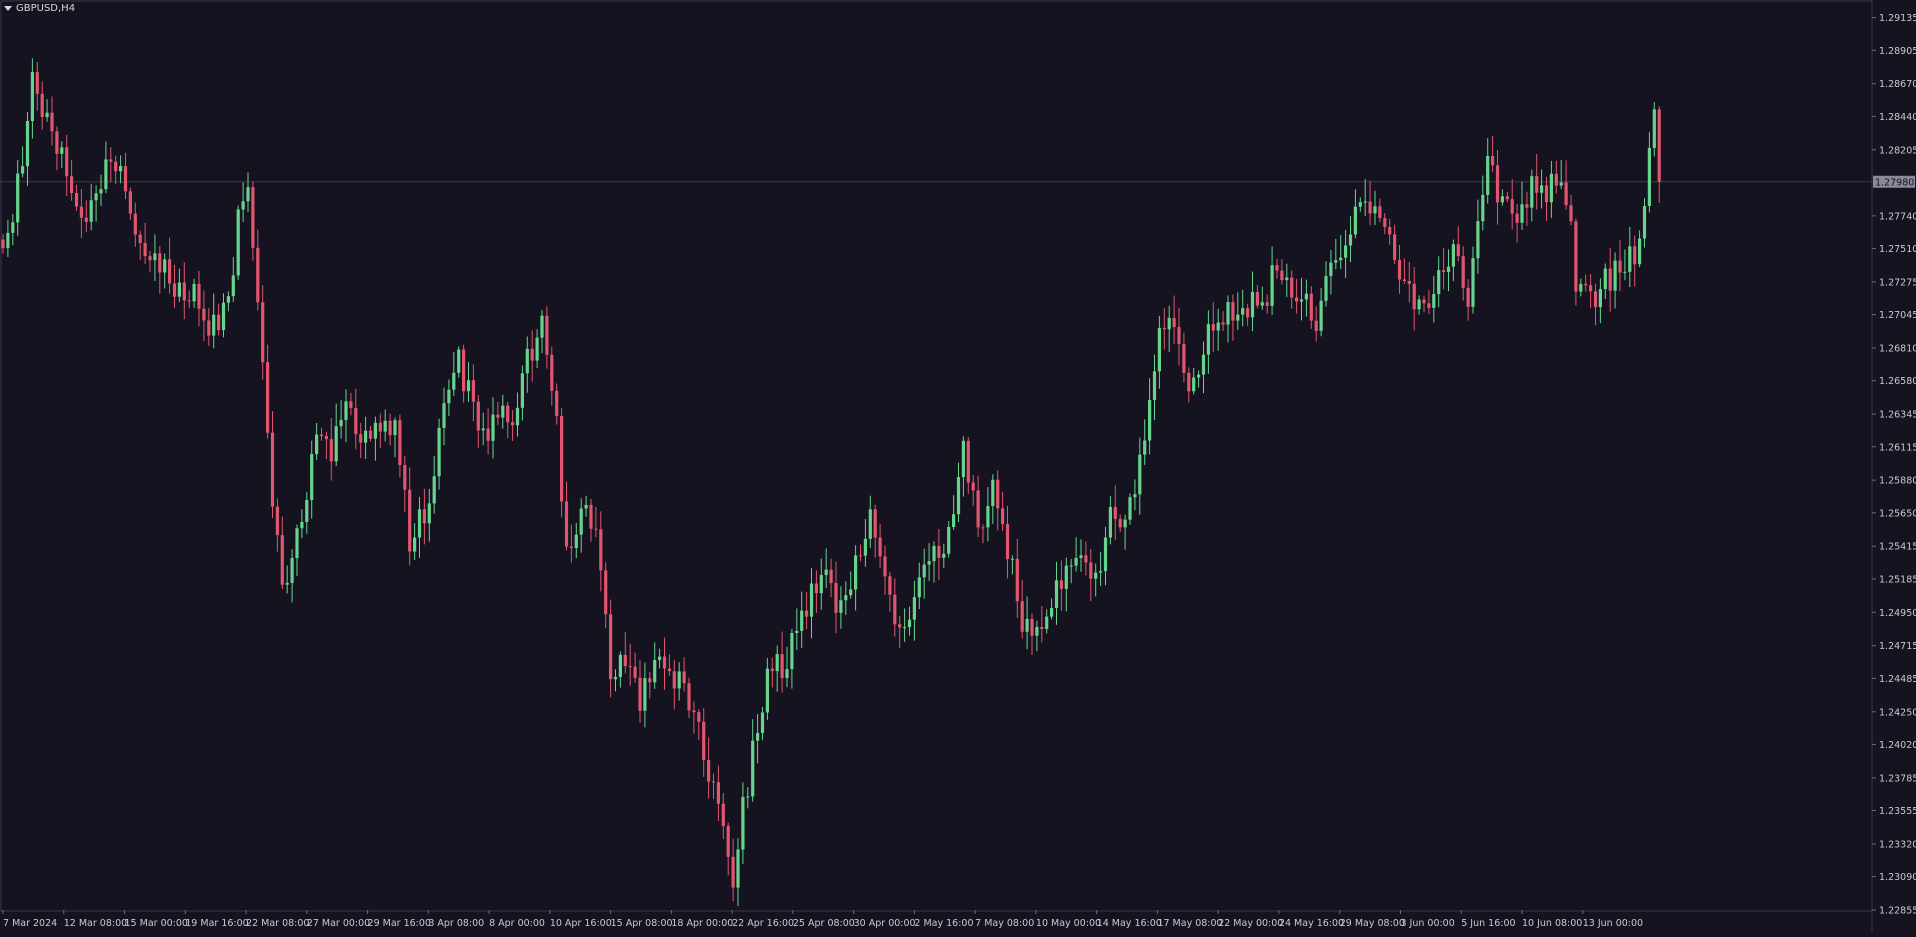  I want to click on price-tick-label: 1.25185, so click(1897, 579).